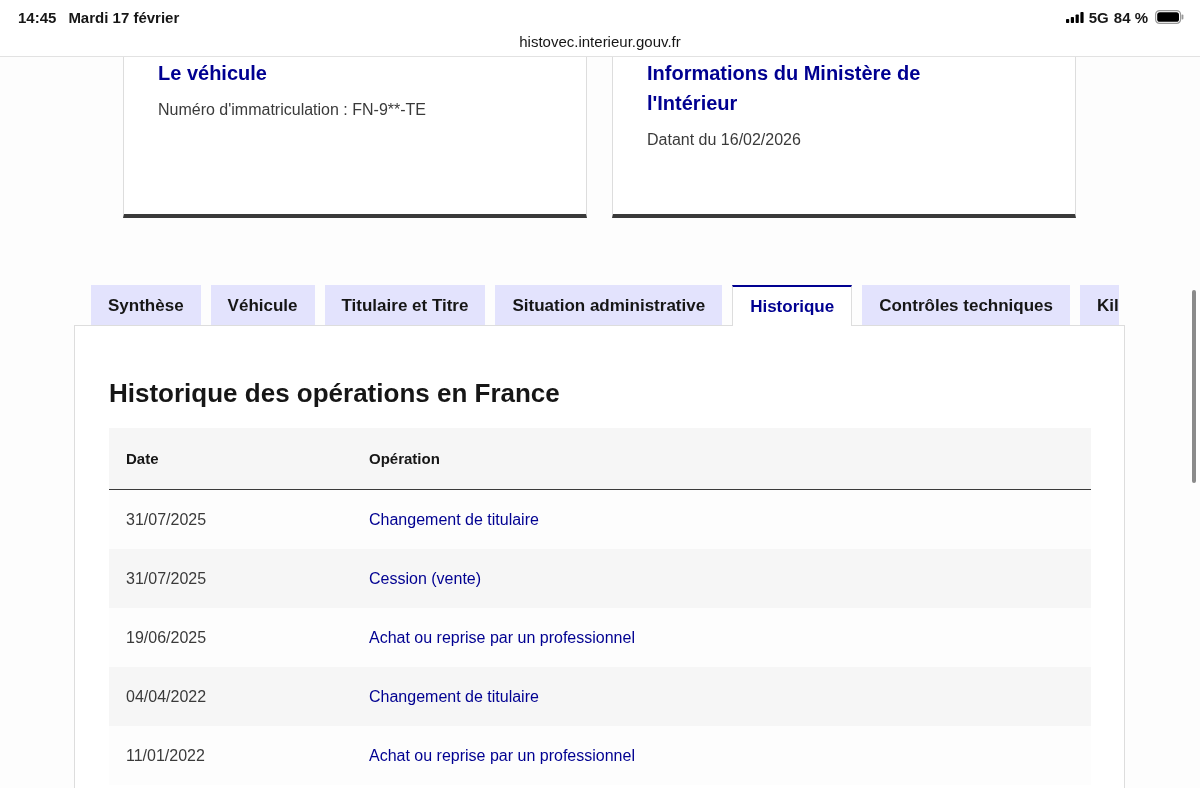  Describe the element at coordinates (165, 755) in the screenshot. I see `date-cell: 11/01/2022` at that location.